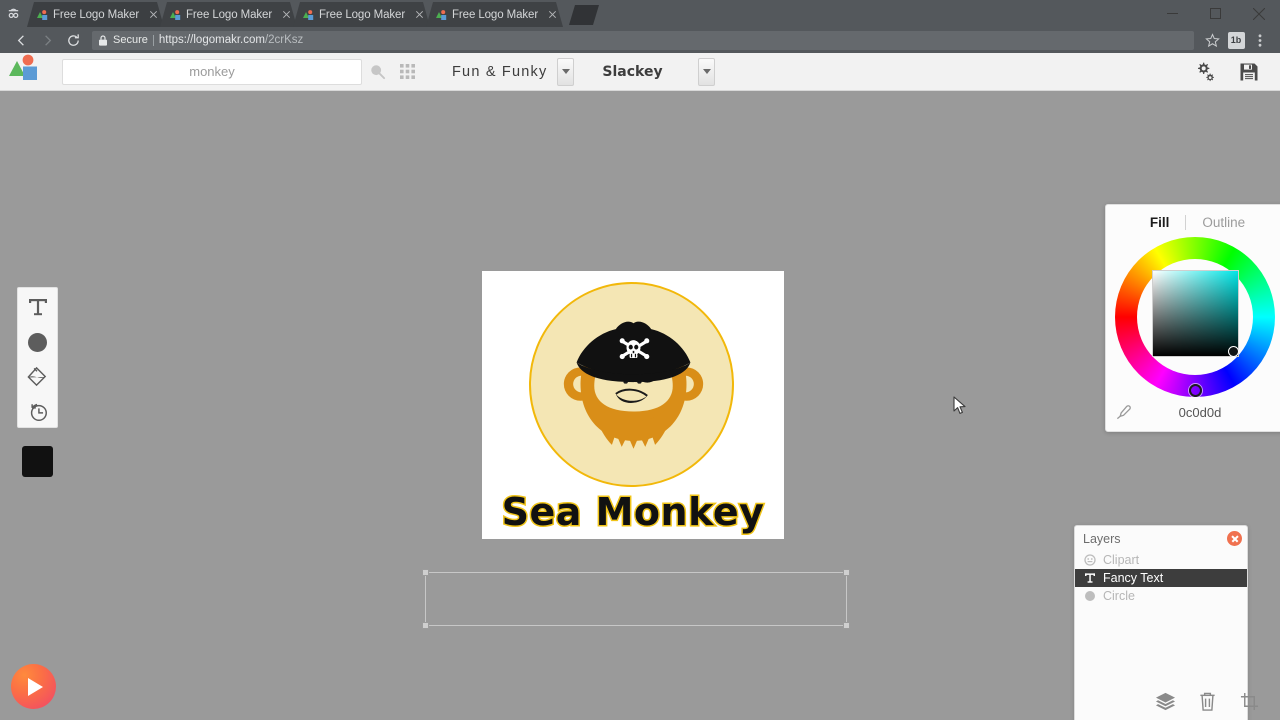  Describe the element at coordinates (13, 13) in the screenshot. I see `profile-icon` at that location.